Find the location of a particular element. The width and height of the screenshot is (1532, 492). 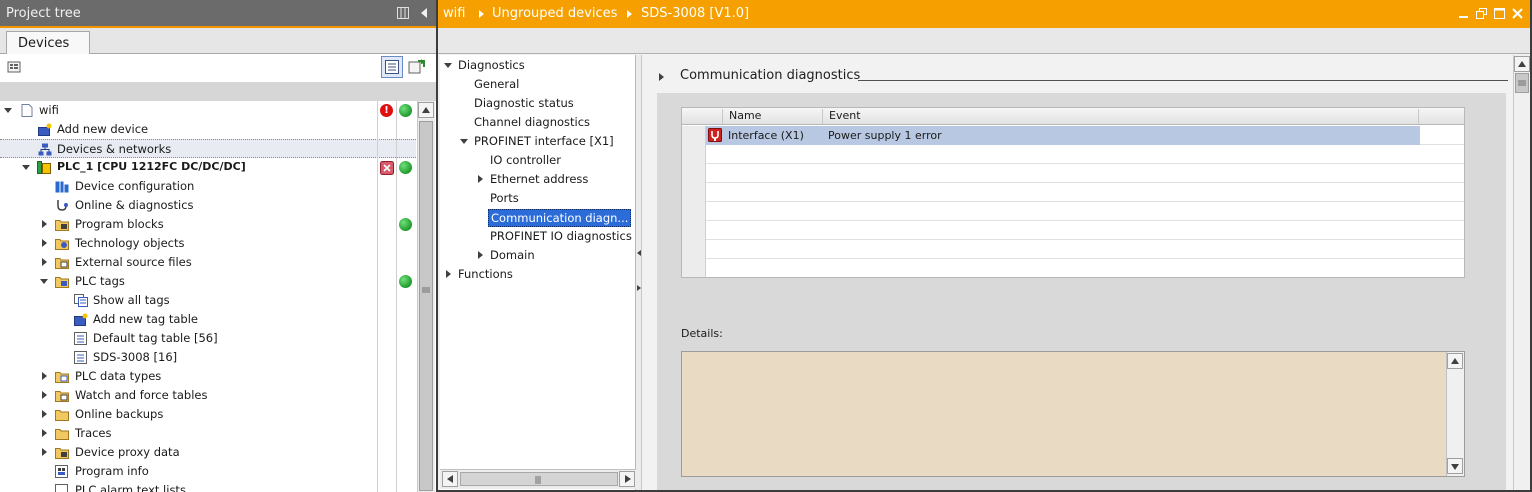

tree-item-program-info: Program info is located at coordinates (208, 471).